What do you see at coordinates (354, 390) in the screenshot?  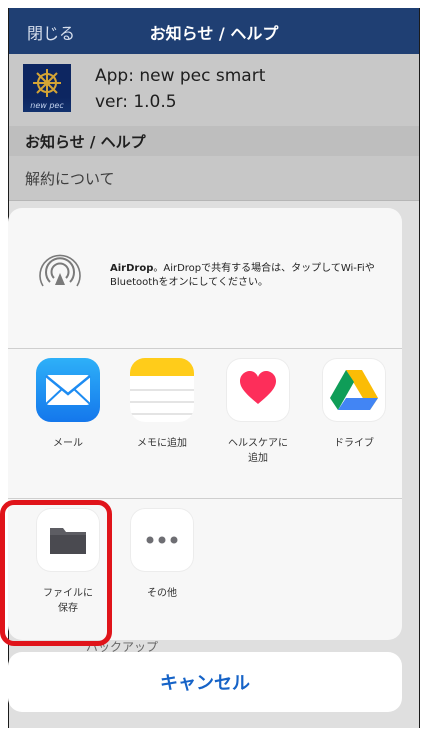 I see `drive-icon` at bounding box center [354, 390].